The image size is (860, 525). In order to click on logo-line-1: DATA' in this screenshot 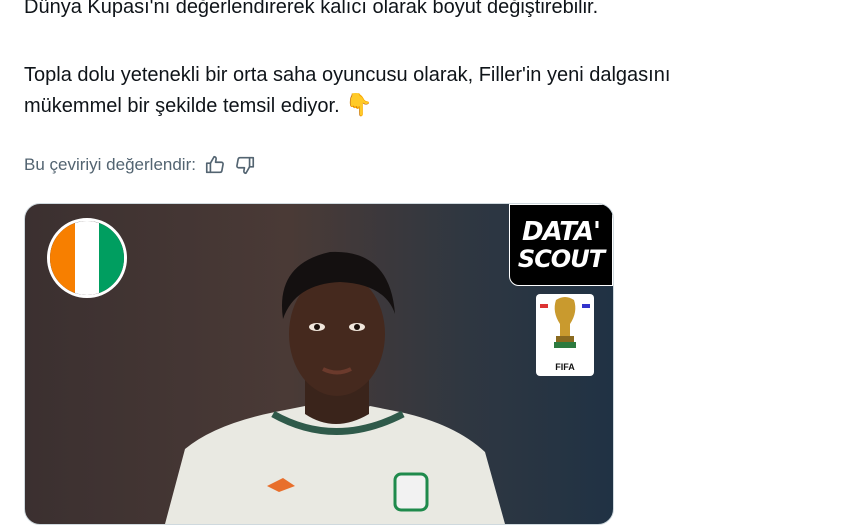, I will do `click(561, 232)`.